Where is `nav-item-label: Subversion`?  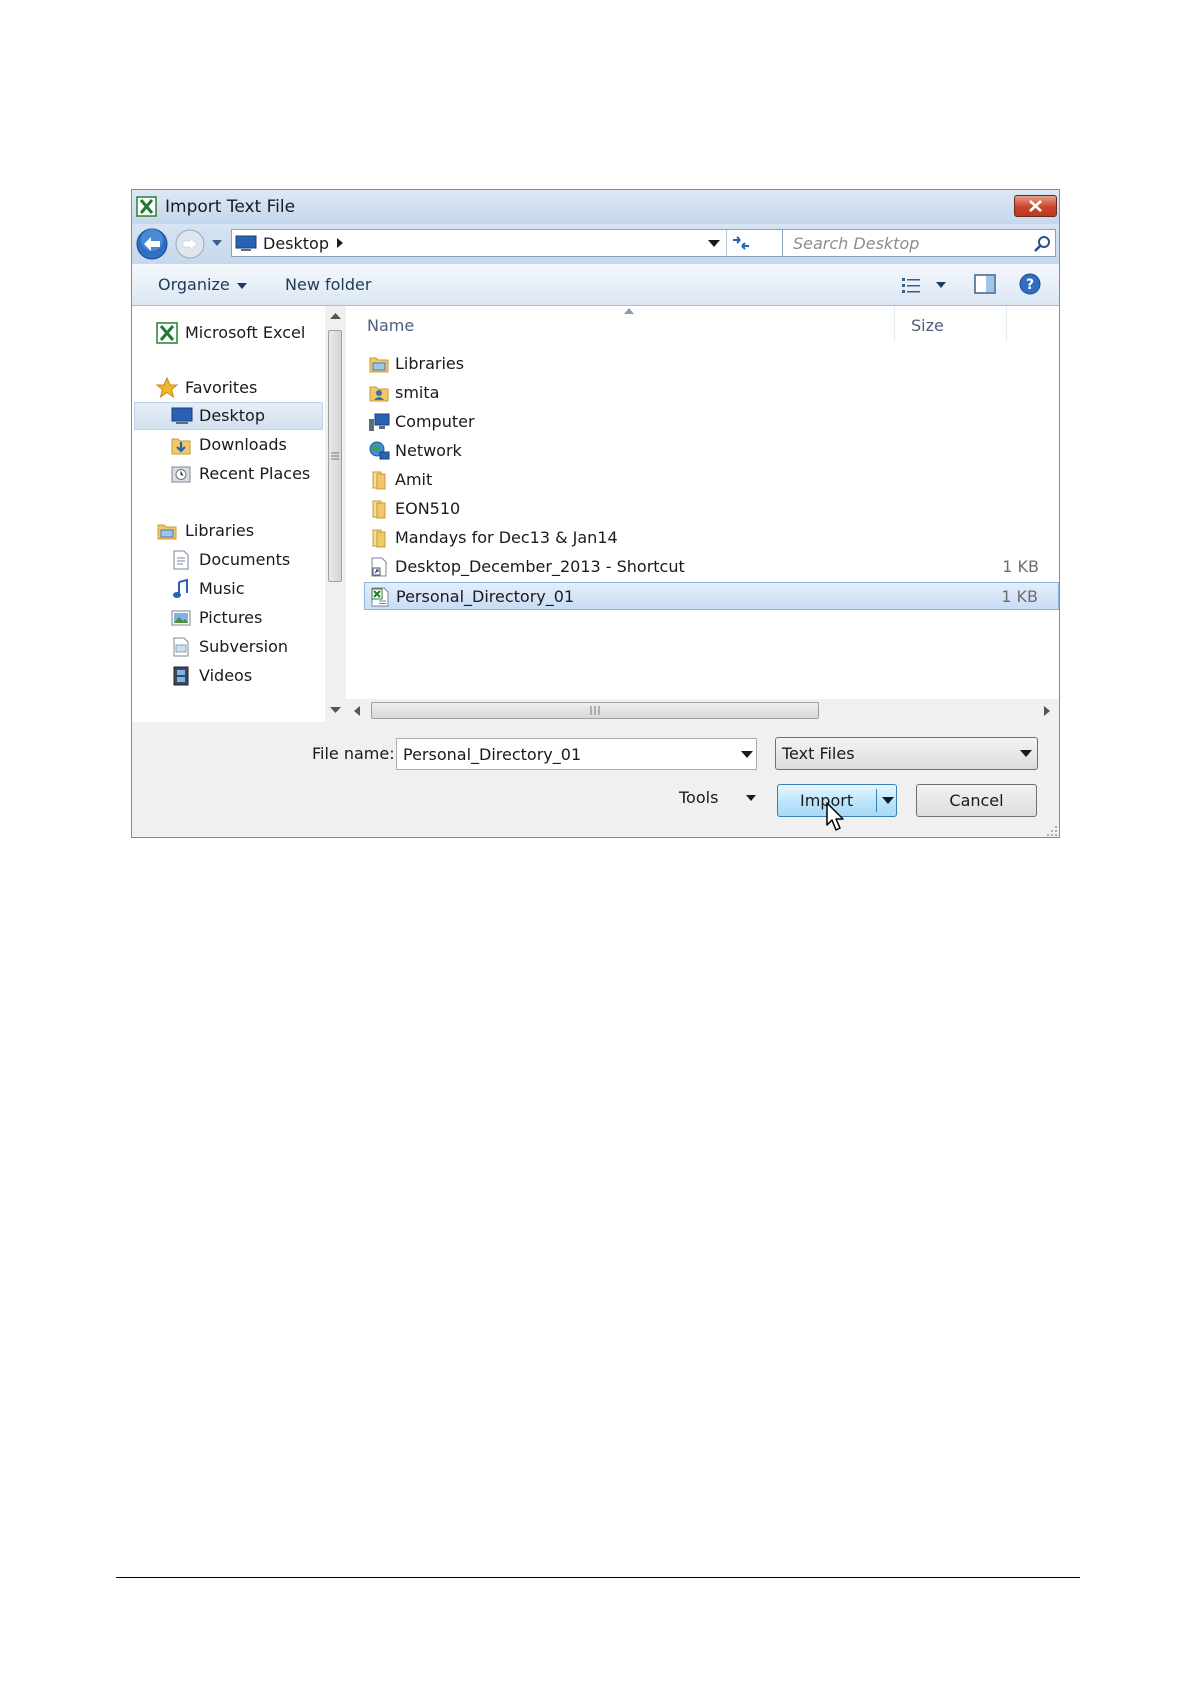 nav-item-label: Subversion is located at coordinates (244, 646).